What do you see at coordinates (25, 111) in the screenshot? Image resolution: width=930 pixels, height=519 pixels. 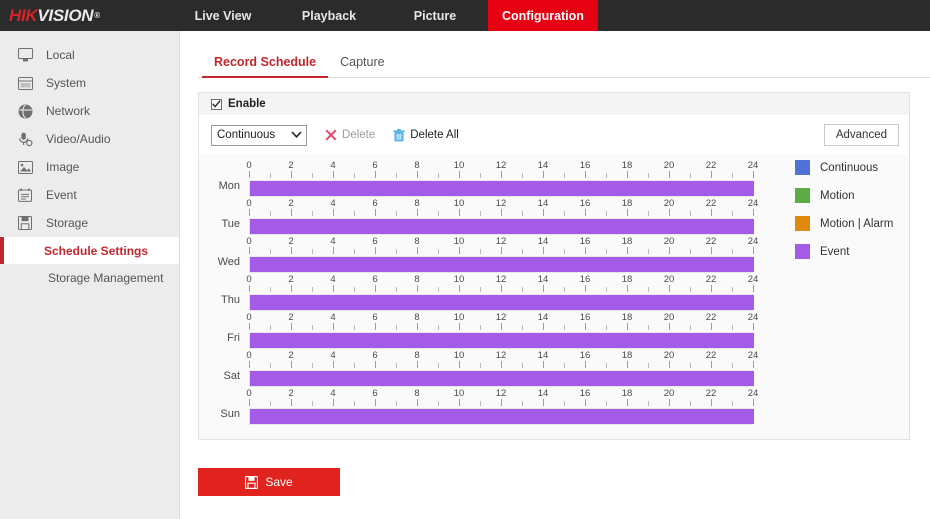 I see `globe-icon` at bounding box center [25, 111].